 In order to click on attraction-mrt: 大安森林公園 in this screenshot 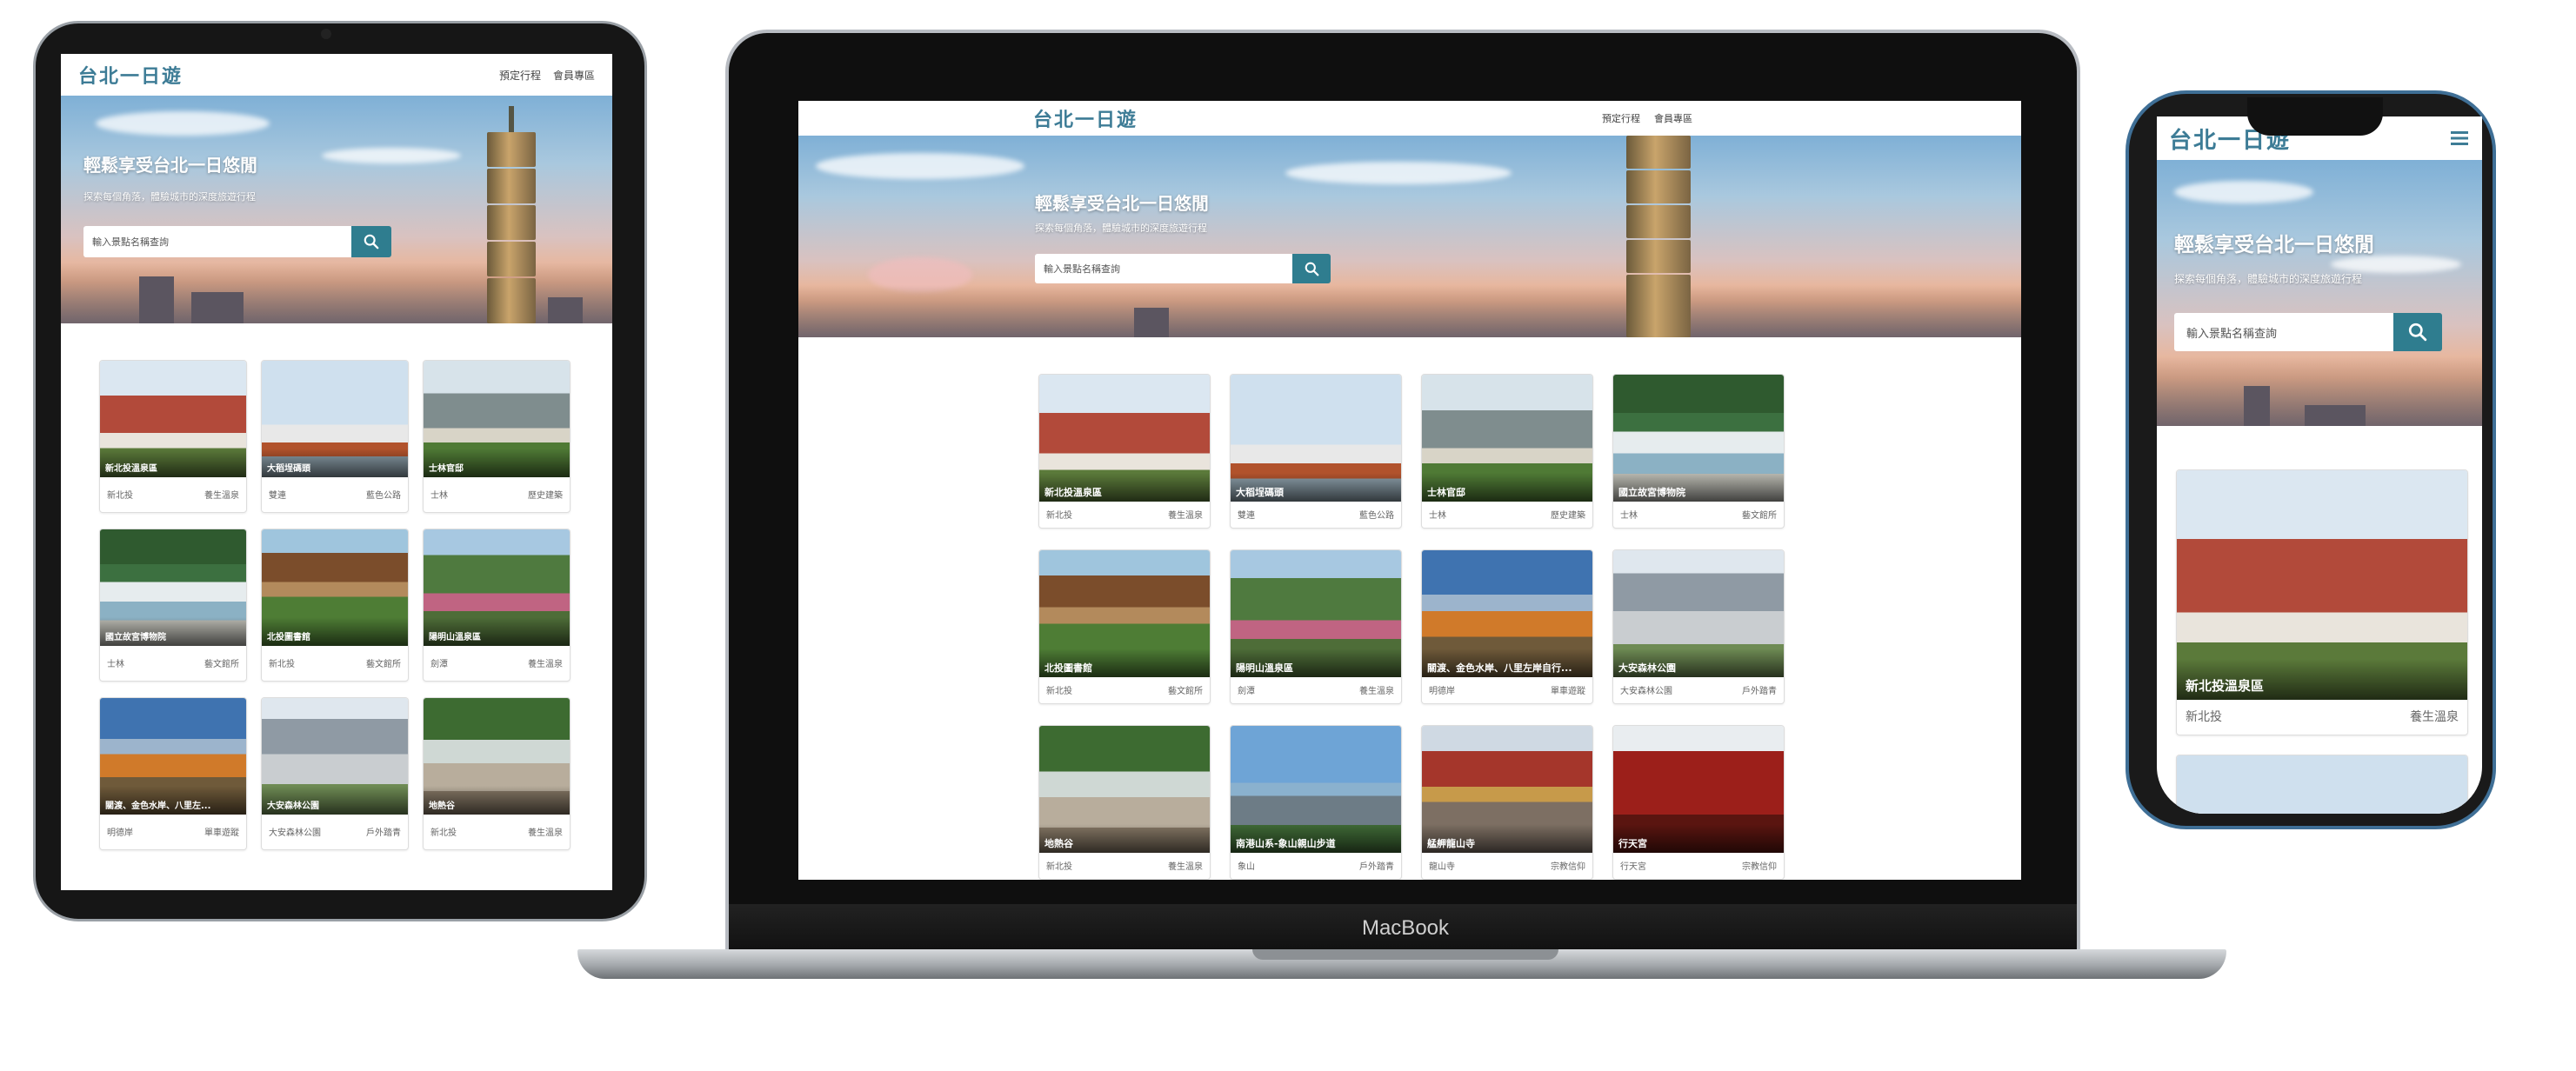, I will do `click(1646, 691)`.